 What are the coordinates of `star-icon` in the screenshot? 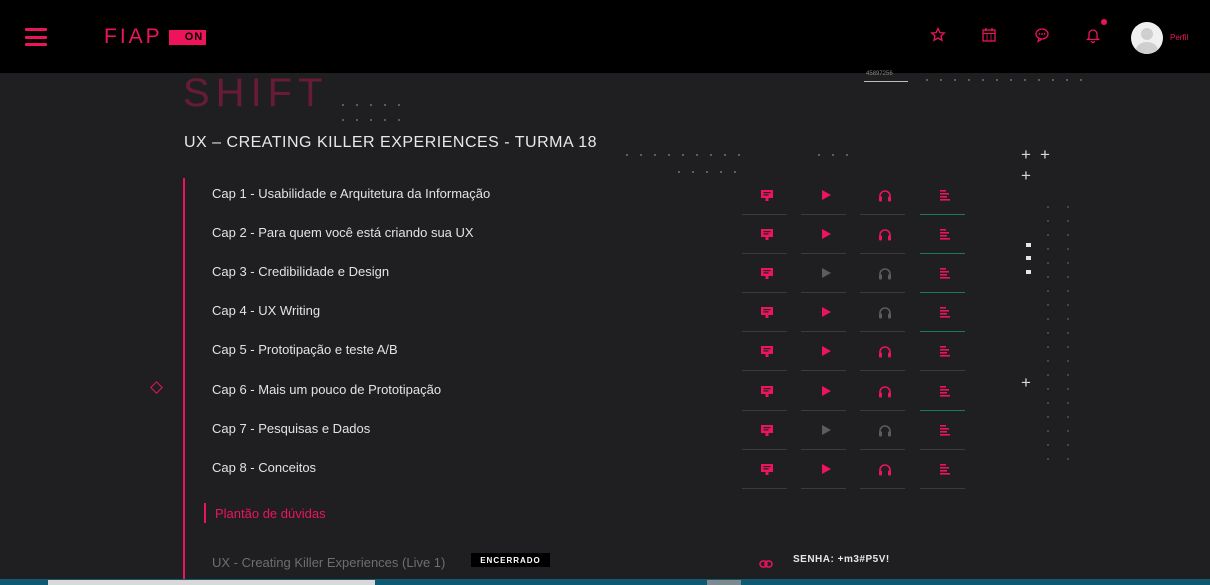 It's located at (938, 35).